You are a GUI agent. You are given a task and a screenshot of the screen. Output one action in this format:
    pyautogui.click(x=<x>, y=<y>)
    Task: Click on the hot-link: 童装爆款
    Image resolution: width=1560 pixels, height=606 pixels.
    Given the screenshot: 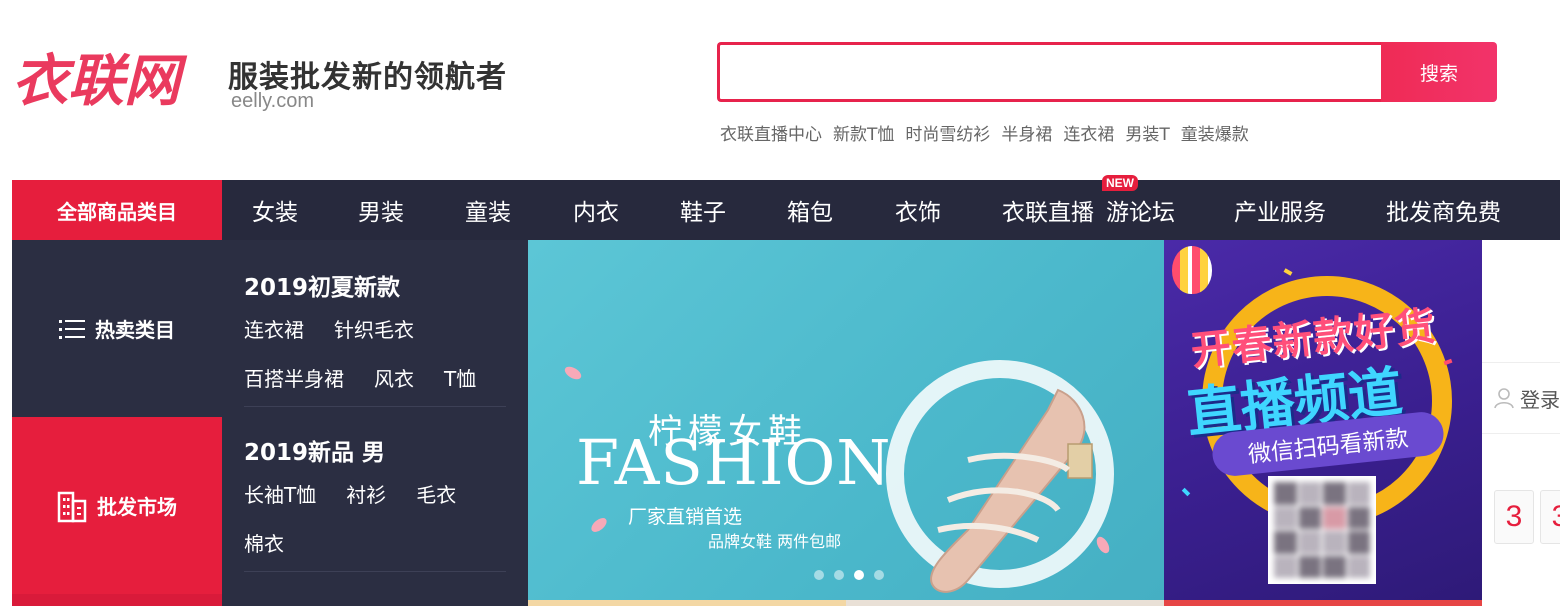 What is the action you would take?
    pyautogui.click(x=1215, y=132)
    